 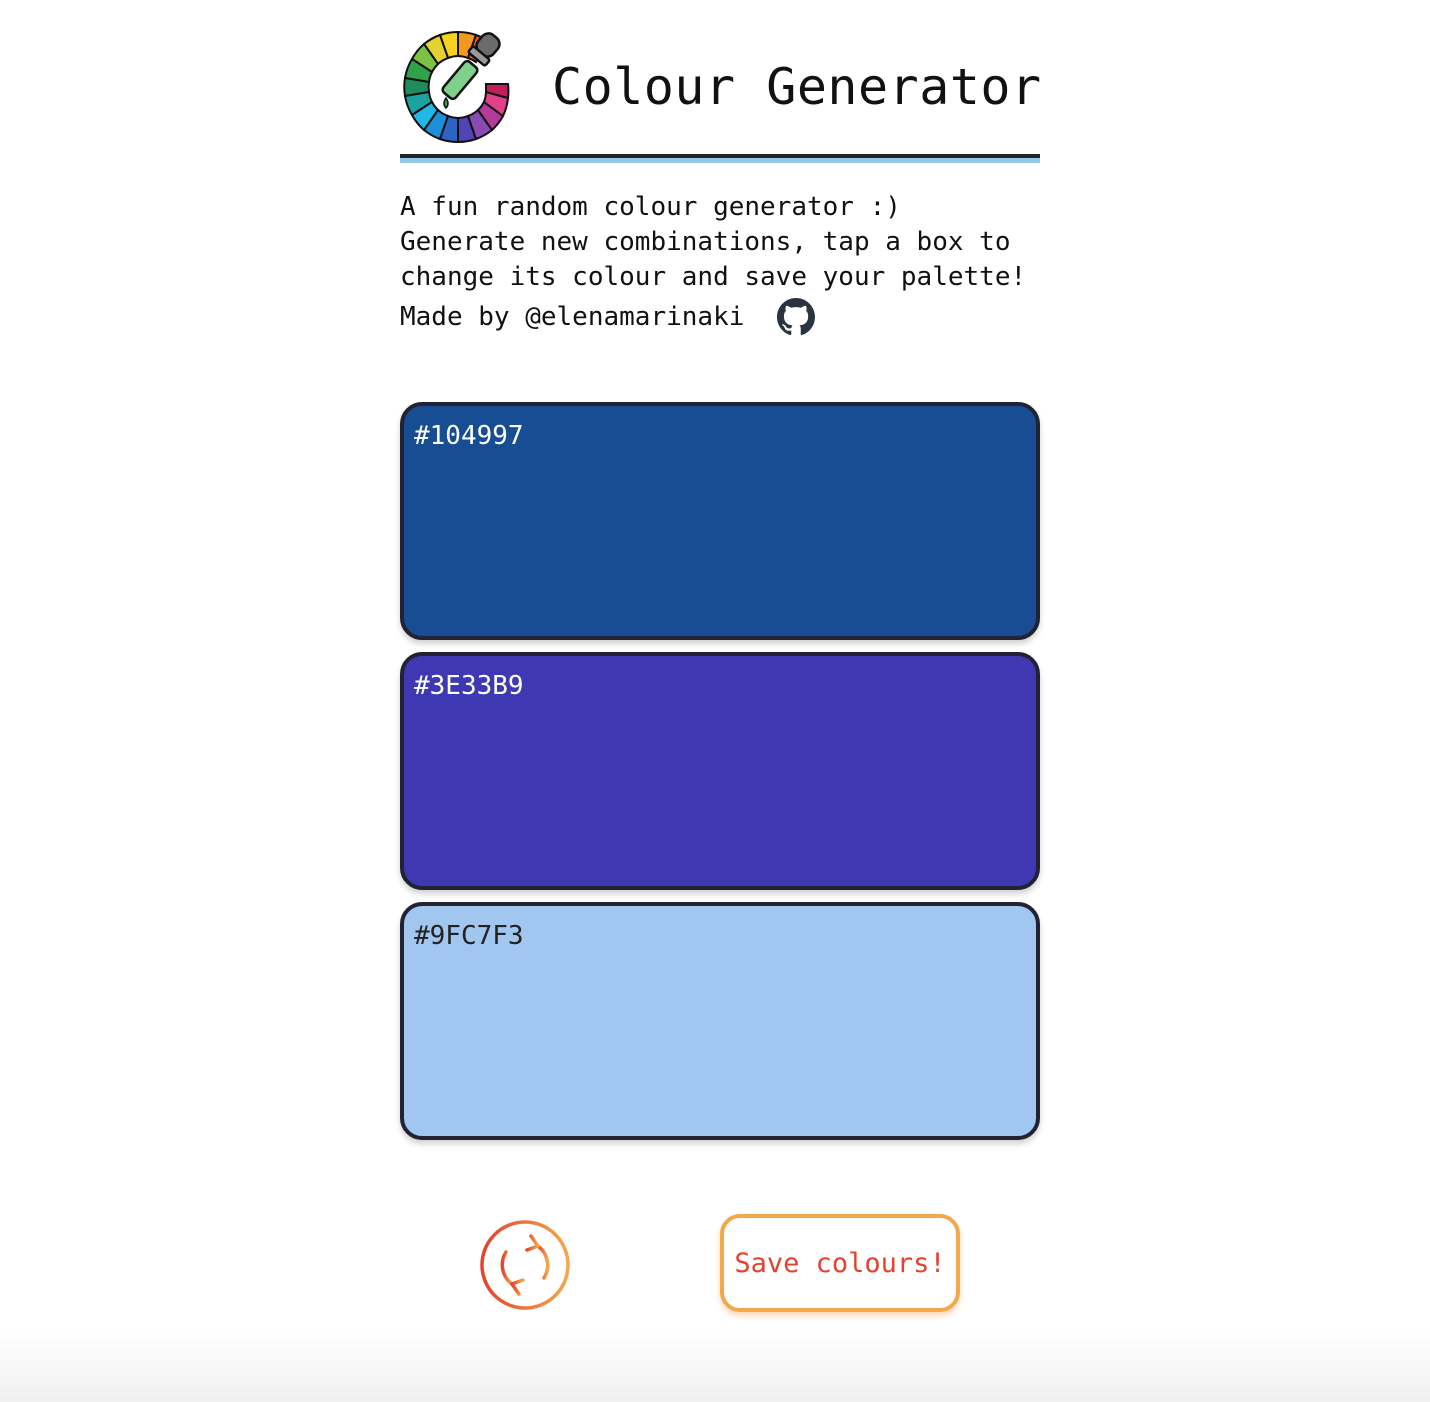 What do you see at coordinates (705, 242) in the screenshot?
I see `intro-line-2: Generate new combinations, tap a box to` at bounding box center [705, 242].